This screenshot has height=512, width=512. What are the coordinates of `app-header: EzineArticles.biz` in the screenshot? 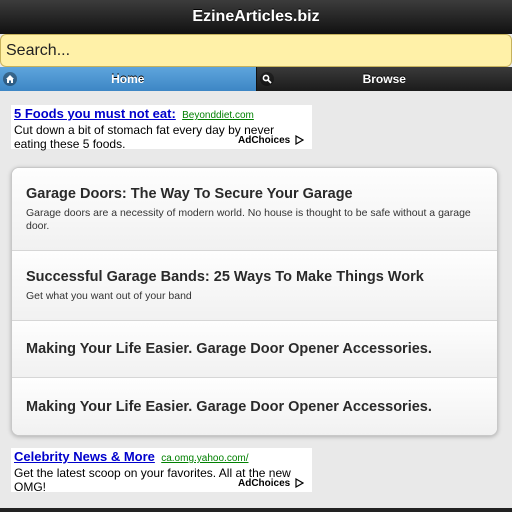 It's located at (256, 17).